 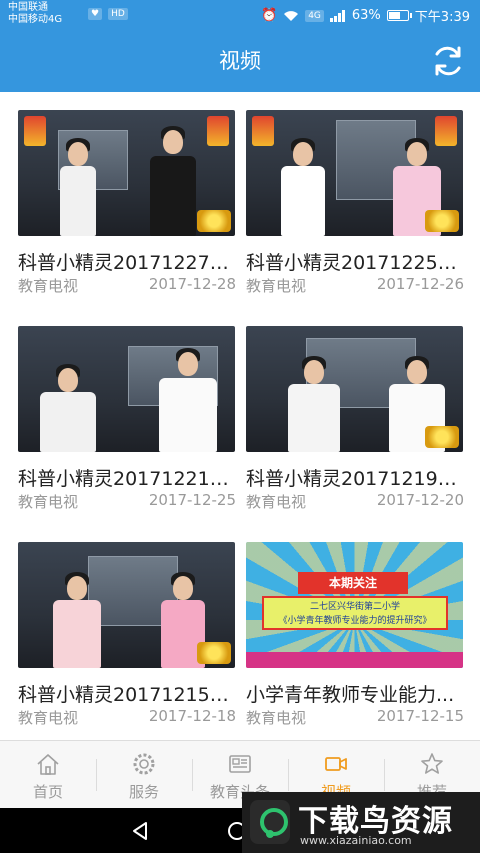 What do you see at coordinates (353, 583) in the screenshot?
I see `promo-ribbon: 本期关注` at bounding box center [353, 583].